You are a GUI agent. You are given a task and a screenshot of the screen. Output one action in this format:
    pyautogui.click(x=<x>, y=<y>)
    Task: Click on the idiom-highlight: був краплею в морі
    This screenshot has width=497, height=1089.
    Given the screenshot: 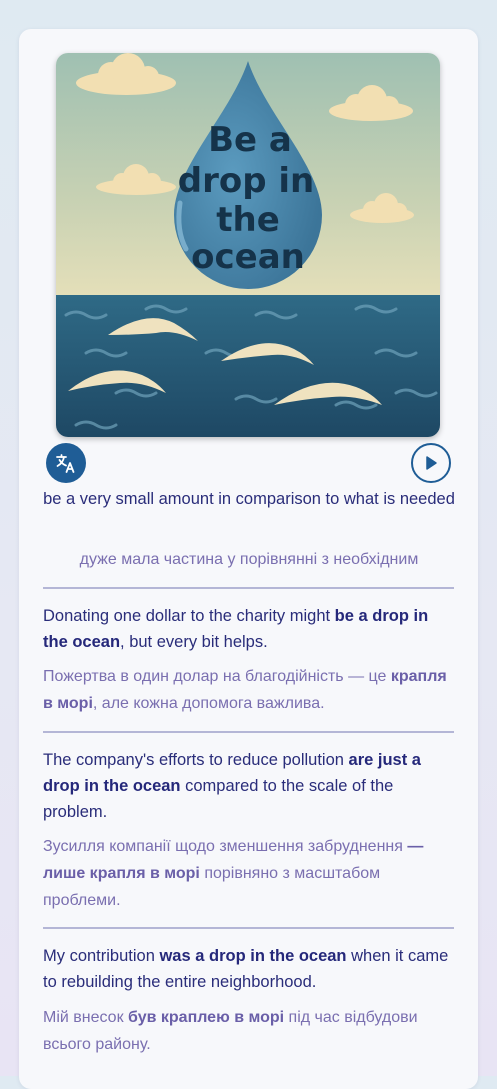 What is the action you would take?
    pyautogui.click(x=206, y=1017)
    